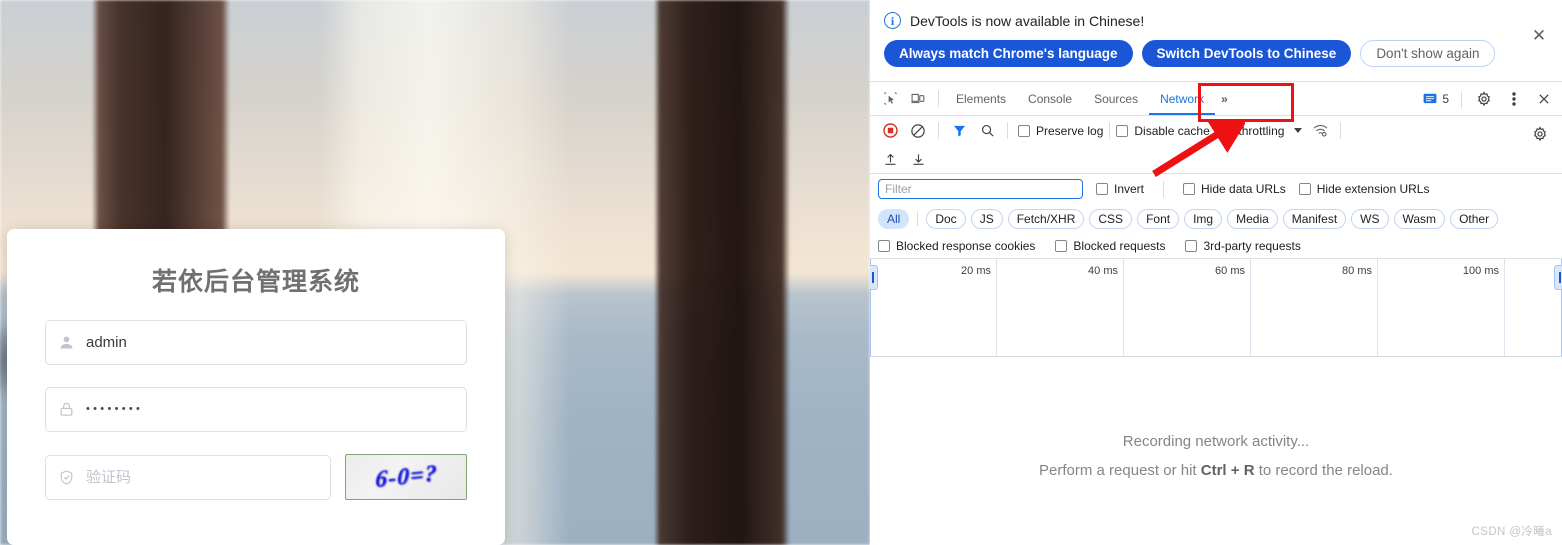  What do you see at coordinates (255, 282) in the screenshot?
I see `login-title: 若依后台管理系统` at bounding box center [255, 282].